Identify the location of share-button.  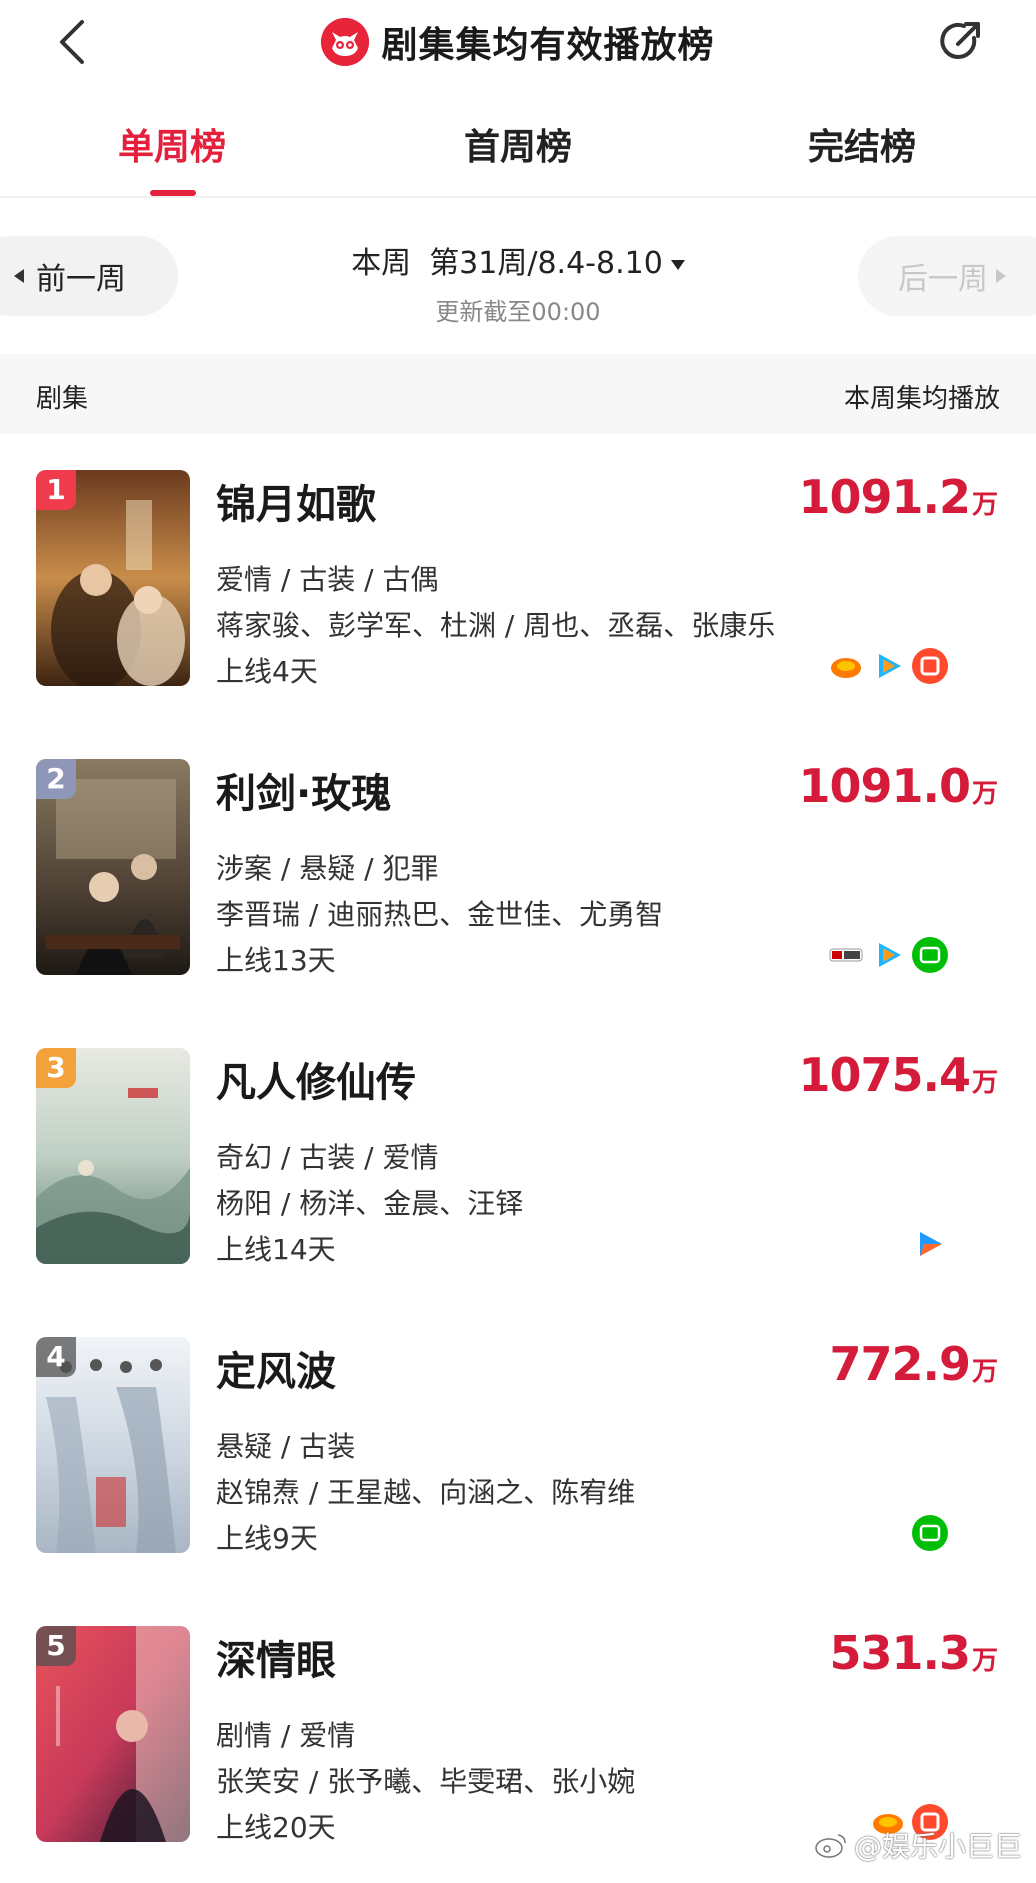
(960, 42).